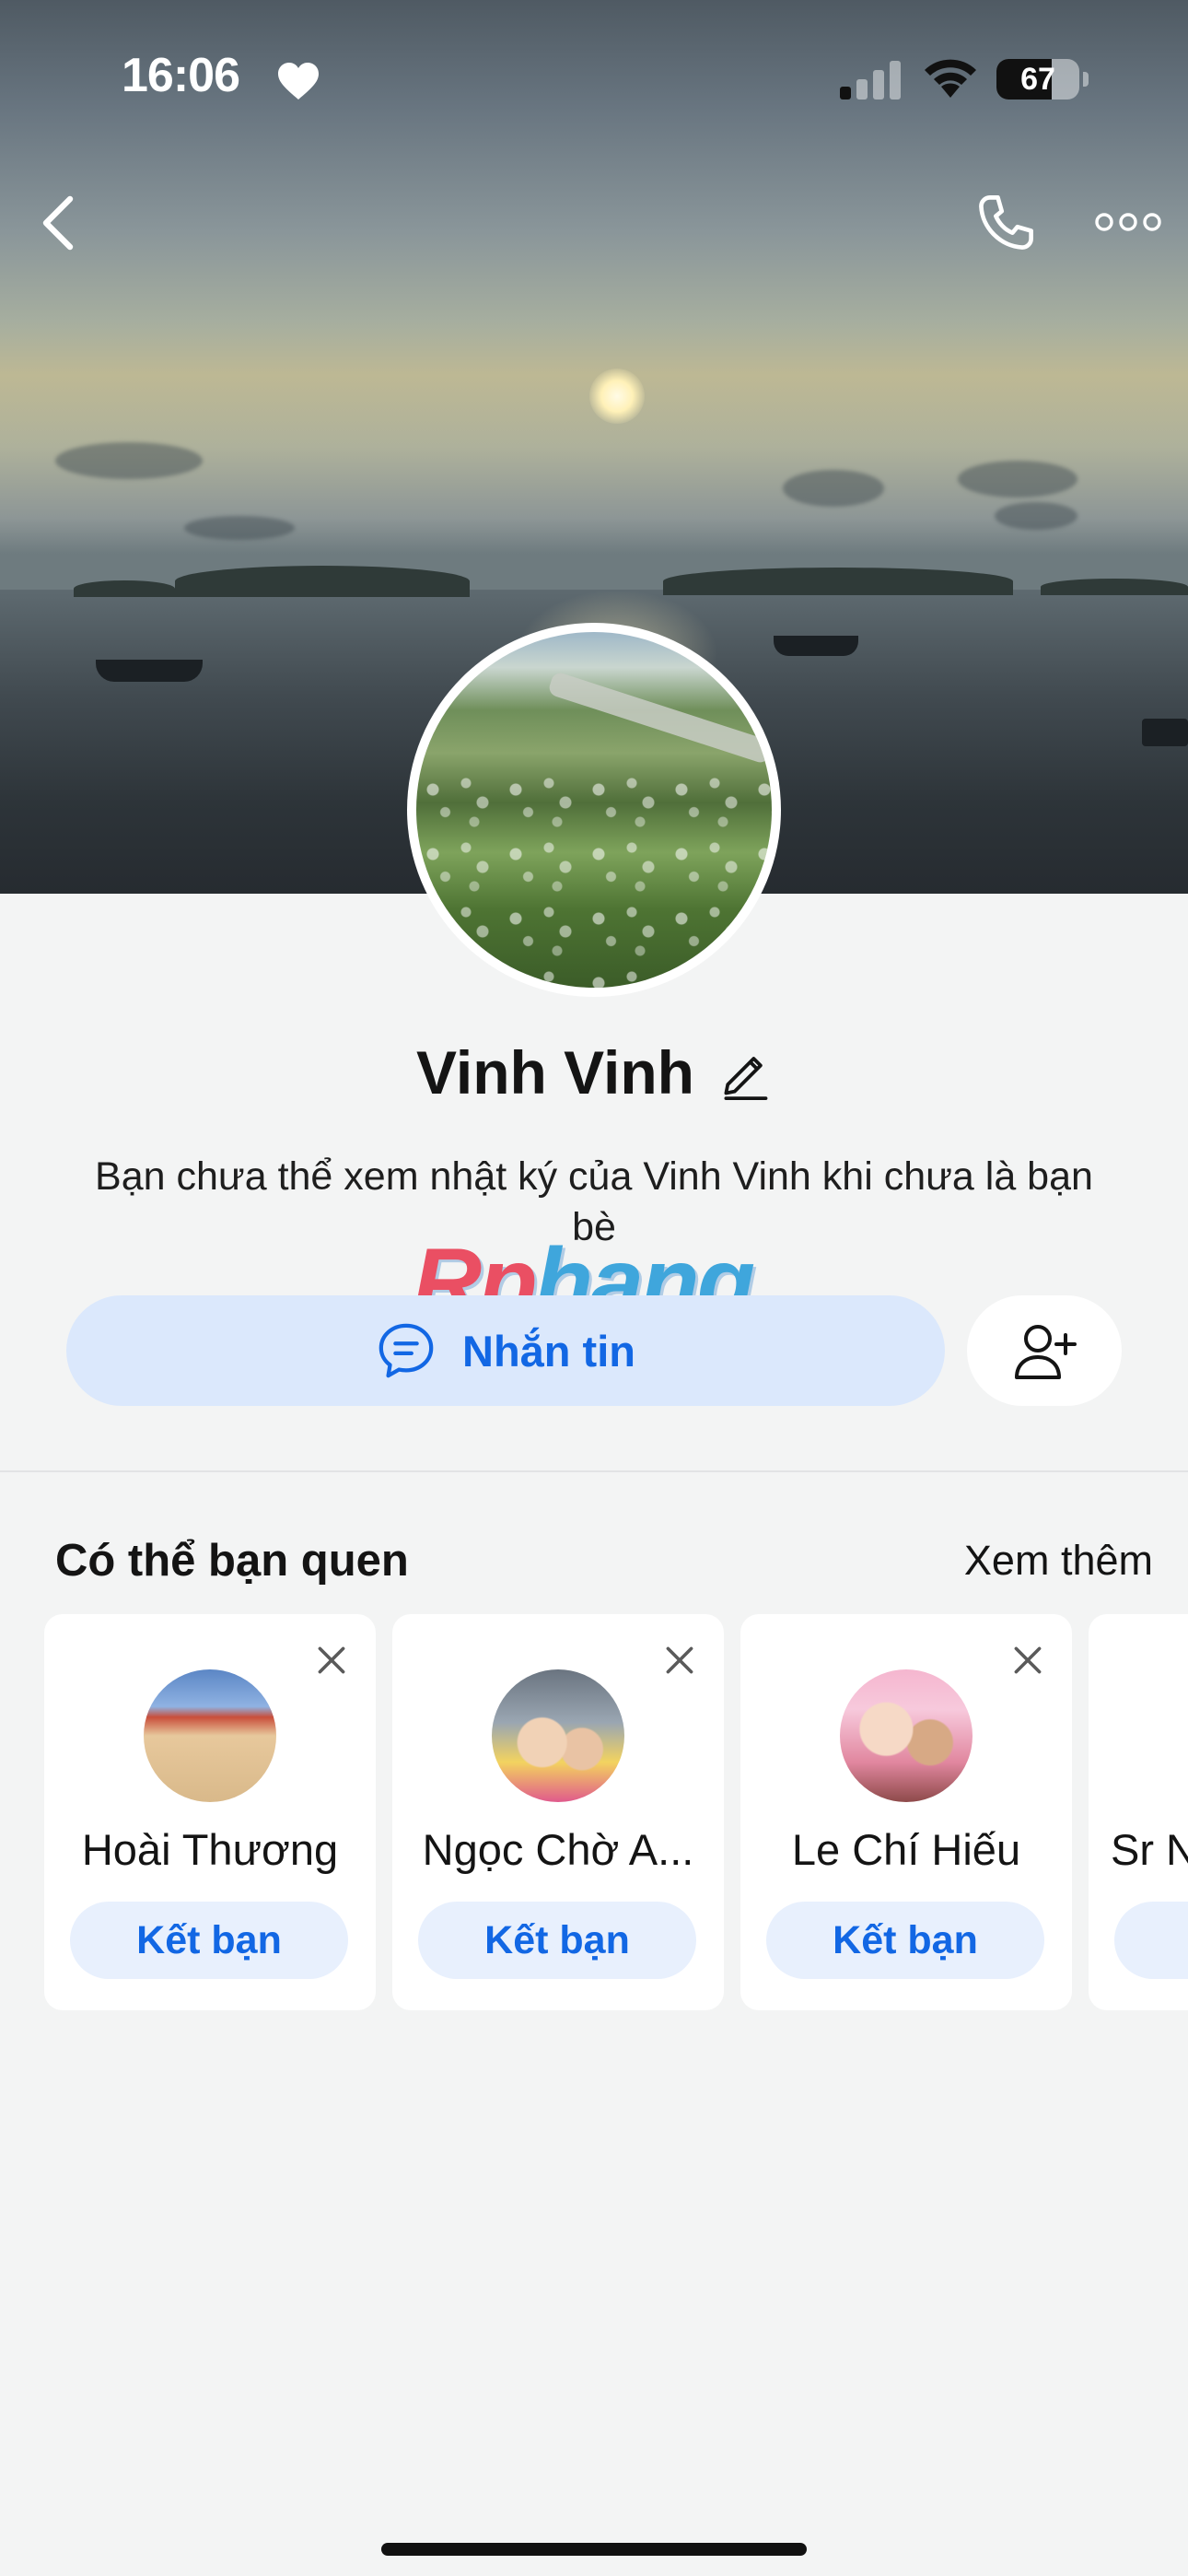 This screenshot has width=1188, height=2576. What do you see at coordinates (594, 810) in the screenshot?
I see `profile-avatar` at bounding box center [594, 810].